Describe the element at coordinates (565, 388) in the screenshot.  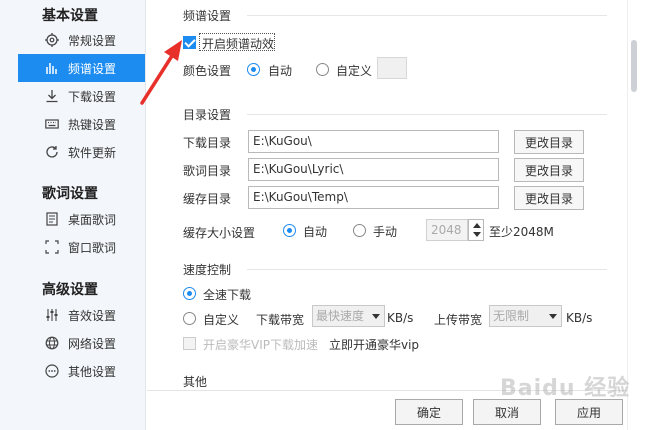
I see `watermark: Baidu 经验` at that location.